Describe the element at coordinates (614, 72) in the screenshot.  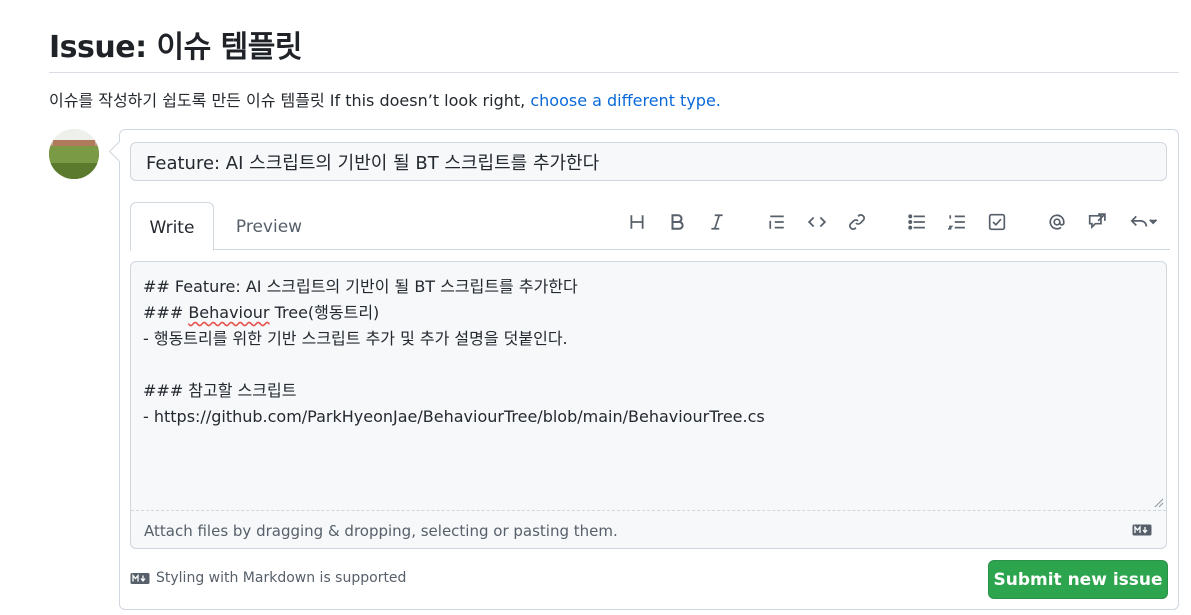
I see `title-divider` at that location.